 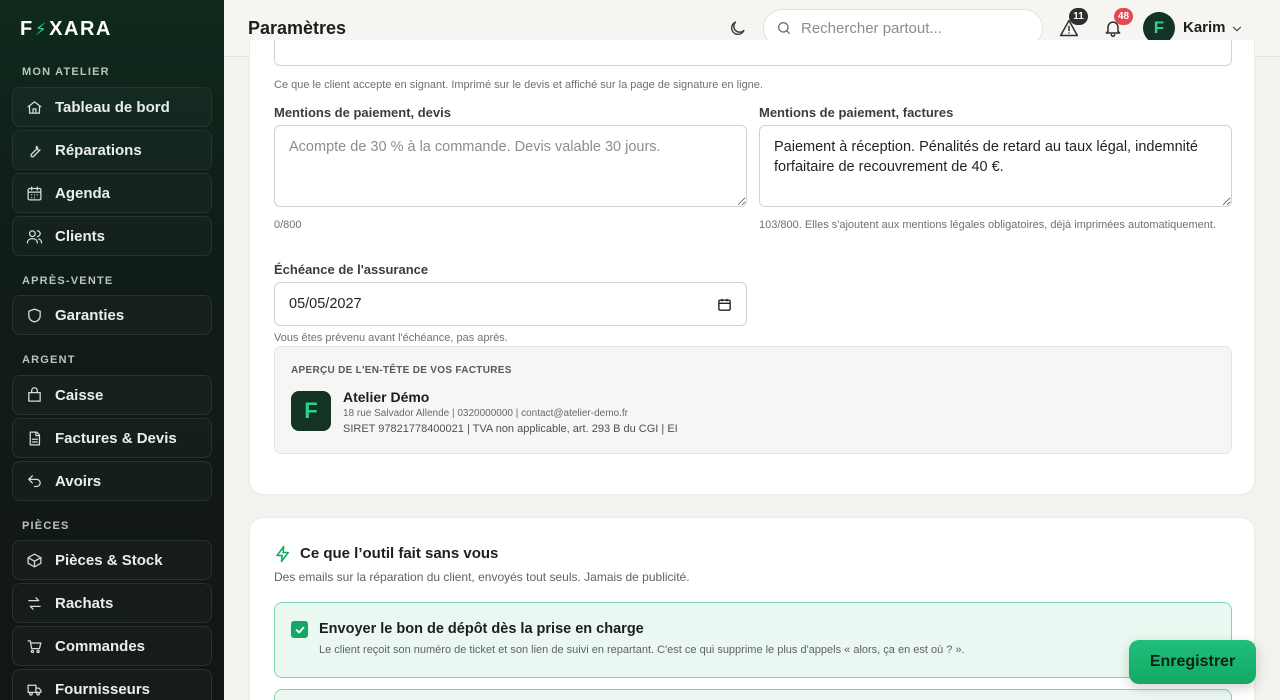 I want to click on box-icon, so click(x=34, y=560).